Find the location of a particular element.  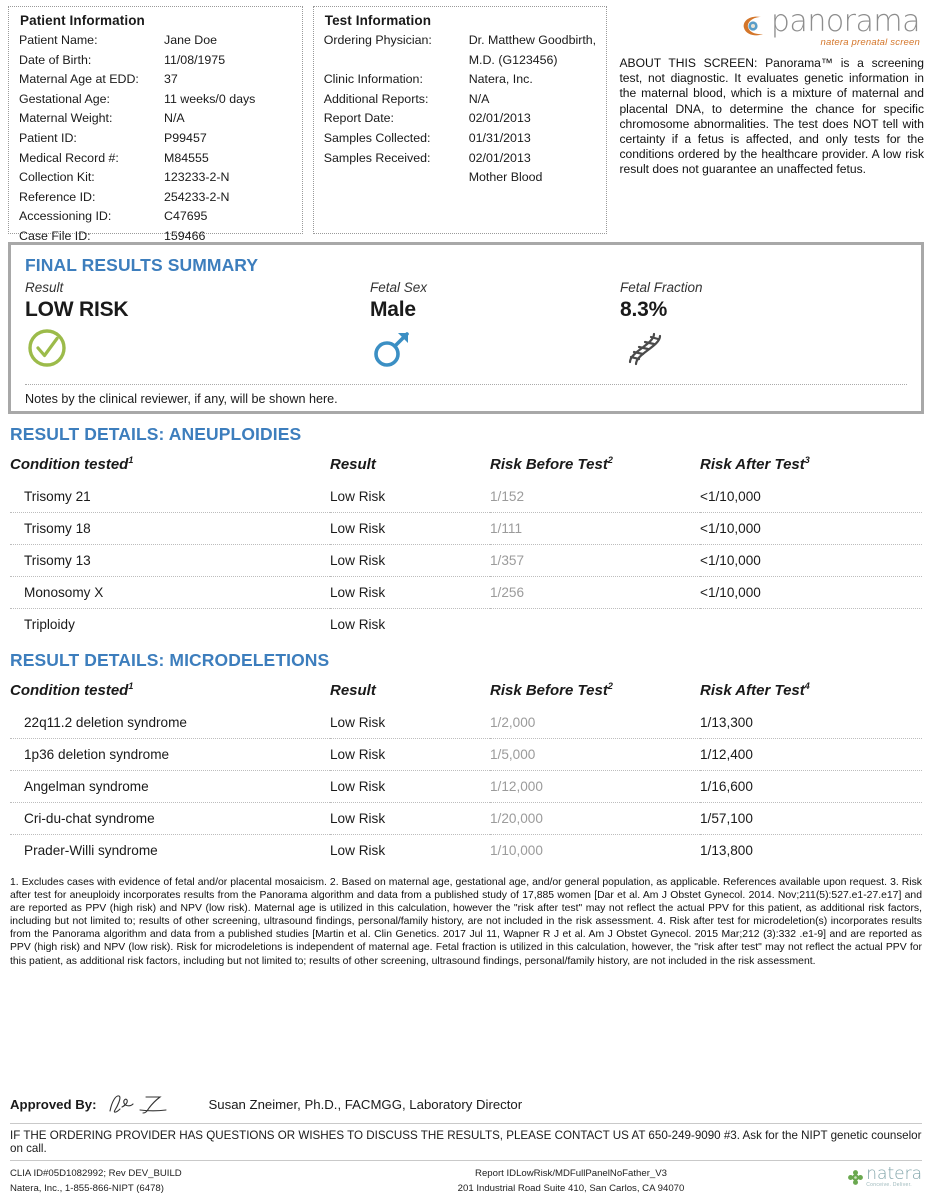

table-row: Monosomy X Low Risk 1/256 <1/10,000 is located at coordinates (466, 592).